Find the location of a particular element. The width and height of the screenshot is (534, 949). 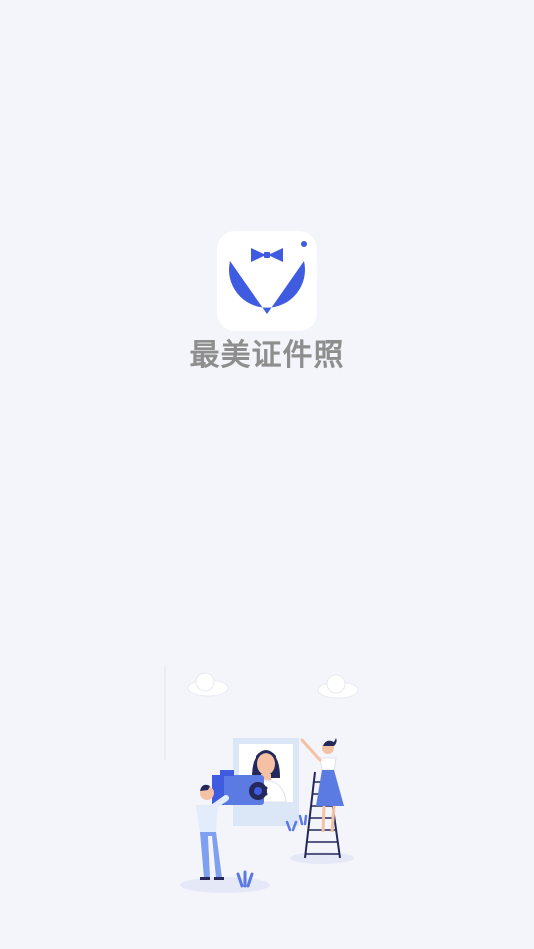

app-name: 最美证件照 is located at coordinates (267, 355).